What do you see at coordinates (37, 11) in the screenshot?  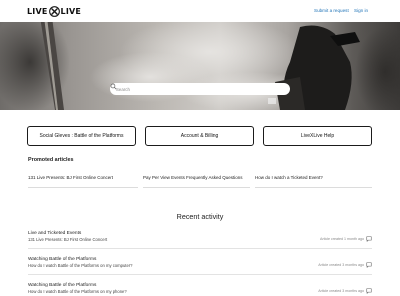 I see `logo-text-left: LIVE` at bounding box center [37, 11].